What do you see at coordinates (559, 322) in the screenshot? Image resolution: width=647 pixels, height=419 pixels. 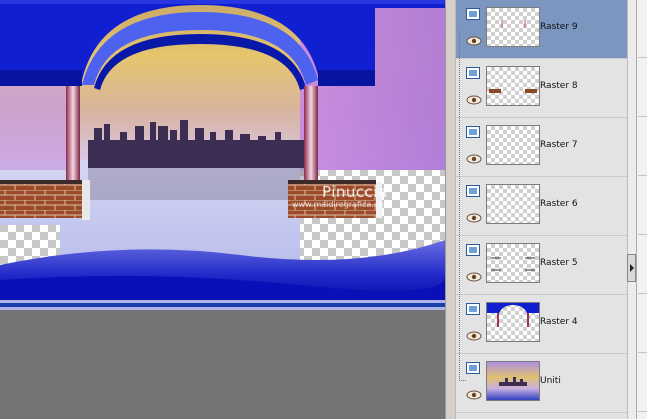 I see `layer-name: Raster 4` at bounding box center [559, 322].